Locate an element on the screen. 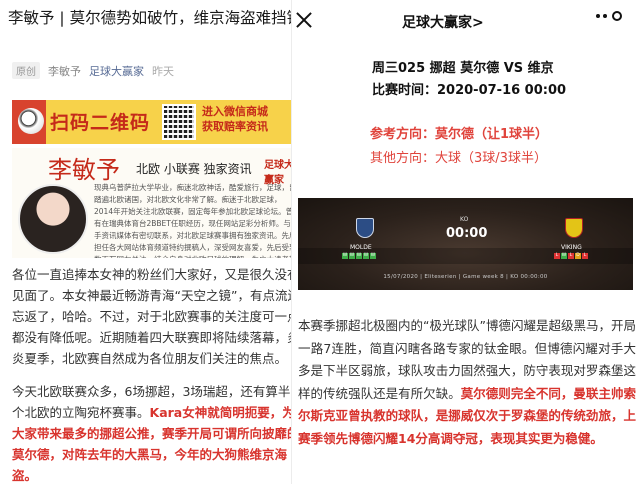 This screenshot has height=484, width=641. article-meta: 原创 李敏予 足球大赢家 昨天 is located at coordinates (93, 70).